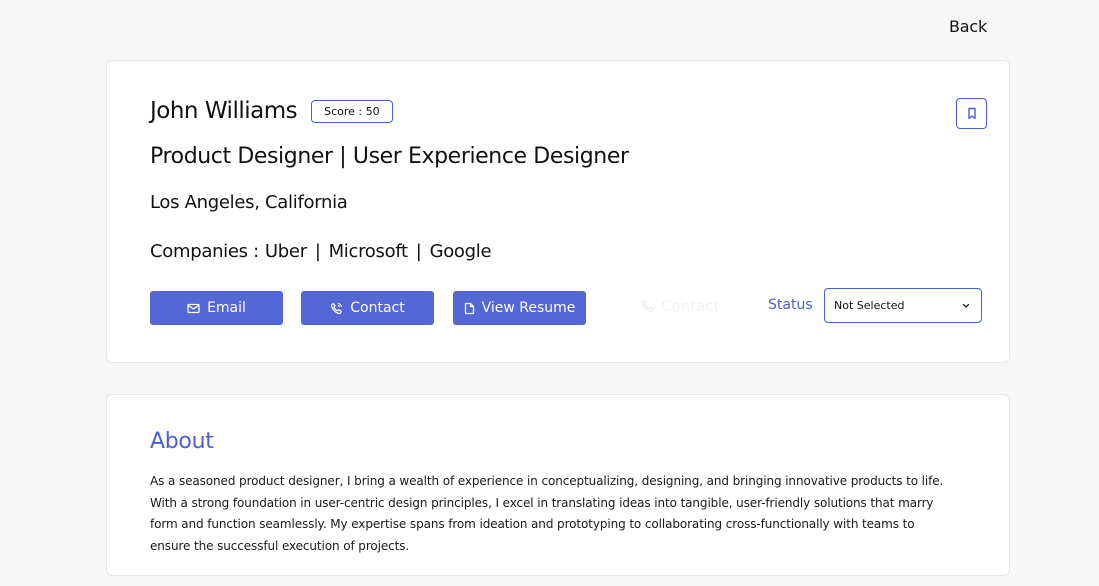 This screenshot has width=1099, height=586. I want to click on company-name: Microsoft, so click(368, 251).